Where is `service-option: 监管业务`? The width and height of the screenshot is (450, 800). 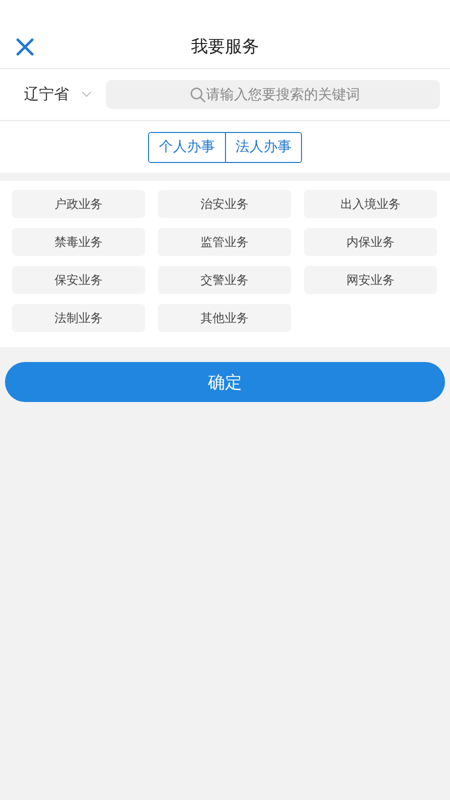 service-option: 监管业务 is located at coordinates (224, 242).